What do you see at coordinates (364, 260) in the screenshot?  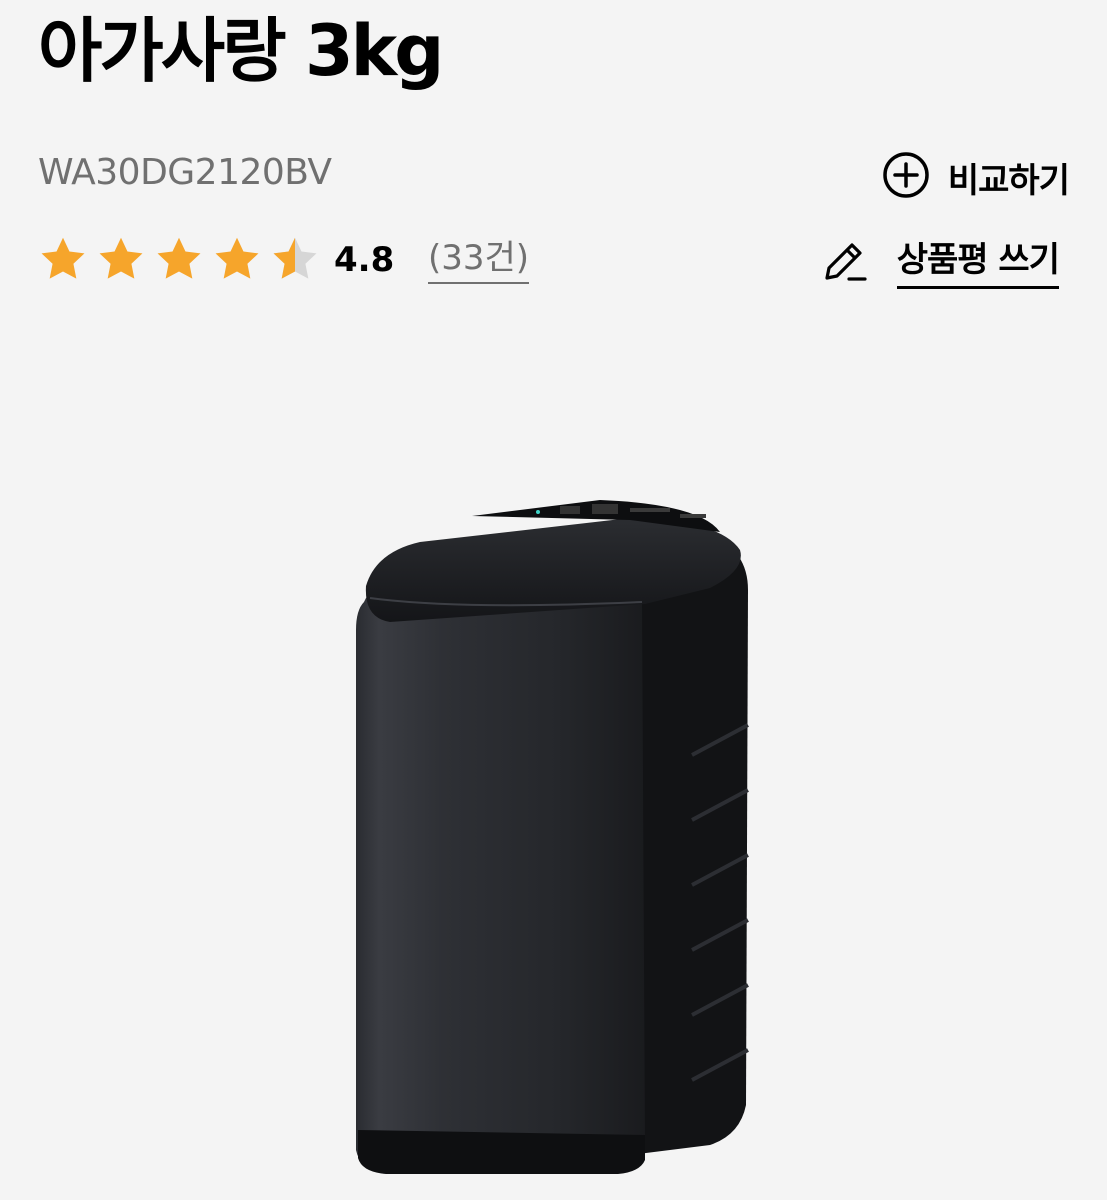 I see `rating-value: 4.8` at bounding box center [364, 260].